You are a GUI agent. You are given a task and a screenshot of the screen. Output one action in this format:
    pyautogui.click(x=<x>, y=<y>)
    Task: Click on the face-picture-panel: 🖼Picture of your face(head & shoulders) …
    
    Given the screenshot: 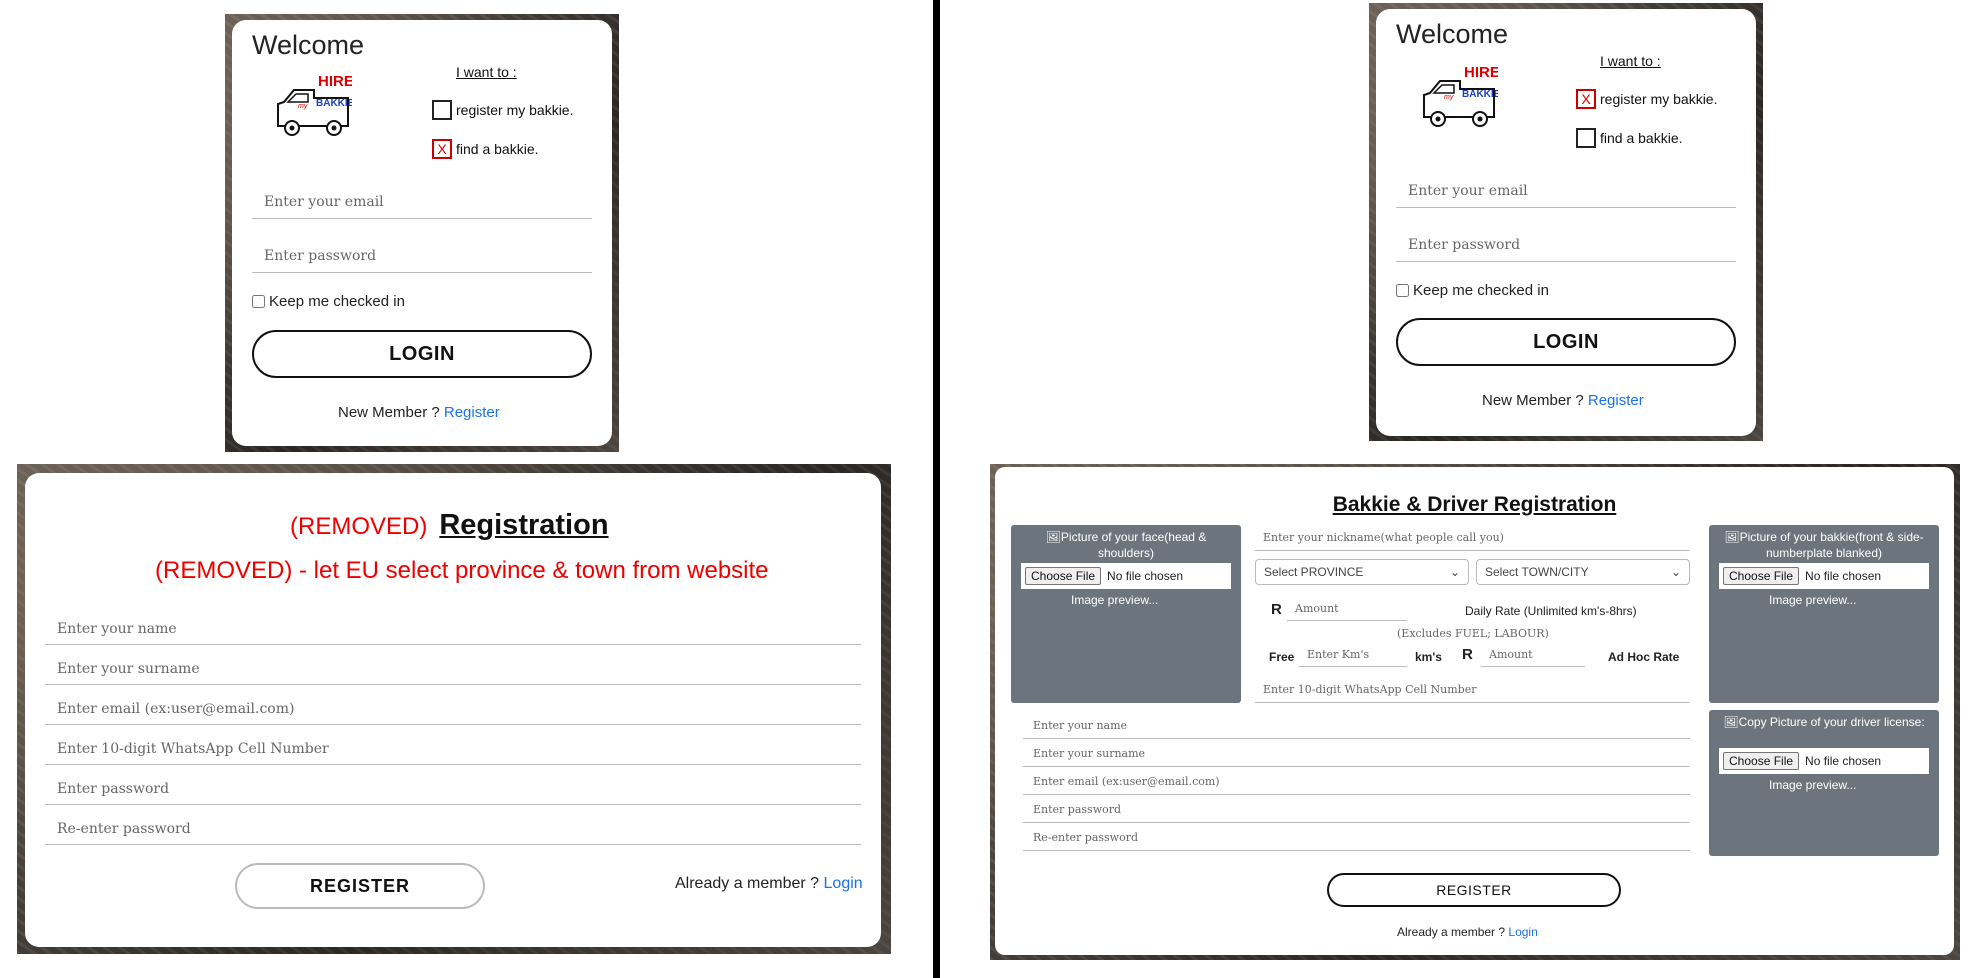 What is the action you would take?
    pyautogui.click(x=1126, y=614)
    